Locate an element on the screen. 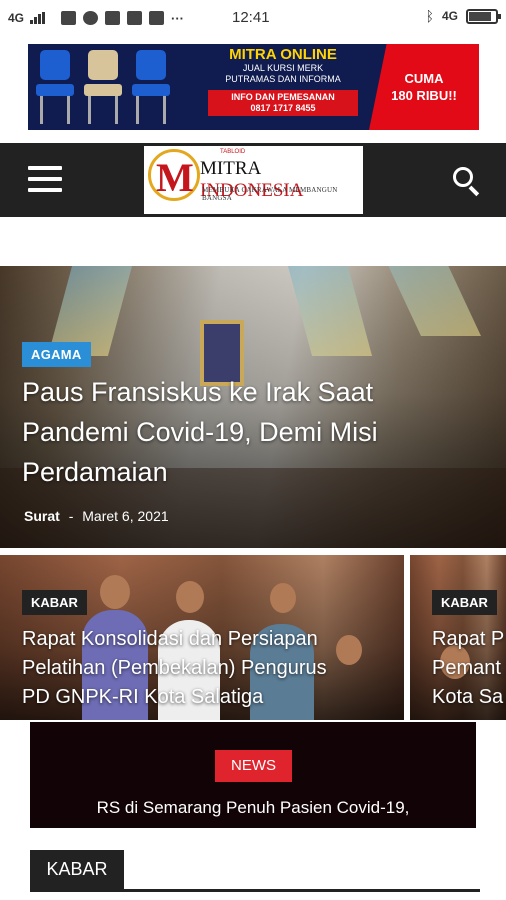 The image size is (506, 900). card-title-line: Pelatihan (Pembekalan) Pengurus is located at coordinates (174, 668).